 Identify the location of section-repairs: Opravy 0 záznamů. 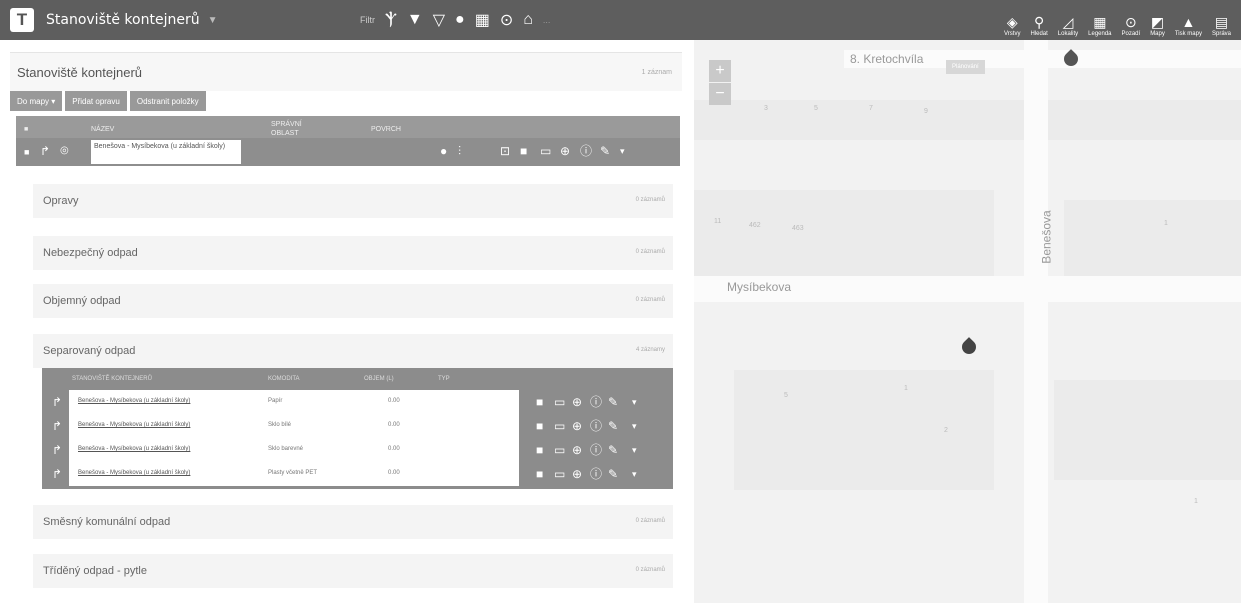
(353, 201).